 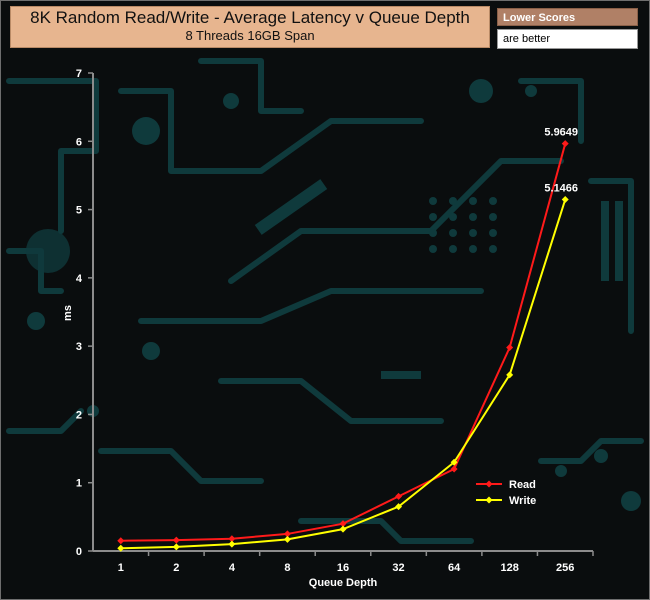 What do you see at coordinates (356, 562) in the screenshot?
I see `x-ticks: 1 2 4 8 16 32 64 128 256` at bounding box center [356, 562].